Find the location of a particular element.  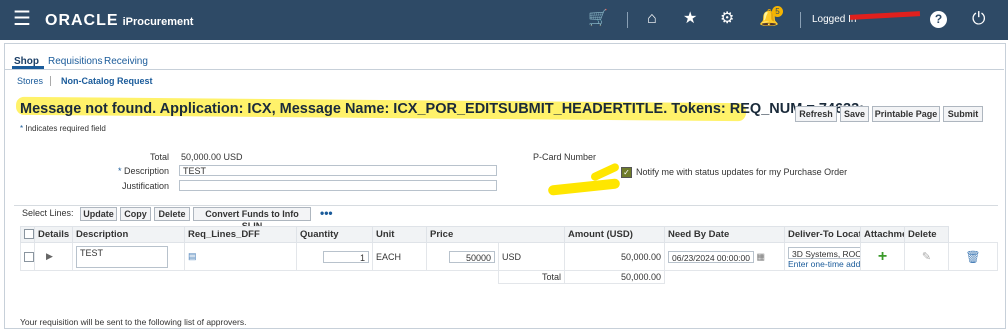

deliver-to-value: 3D Systems, ROCK H is located at coordinates (826, 253).